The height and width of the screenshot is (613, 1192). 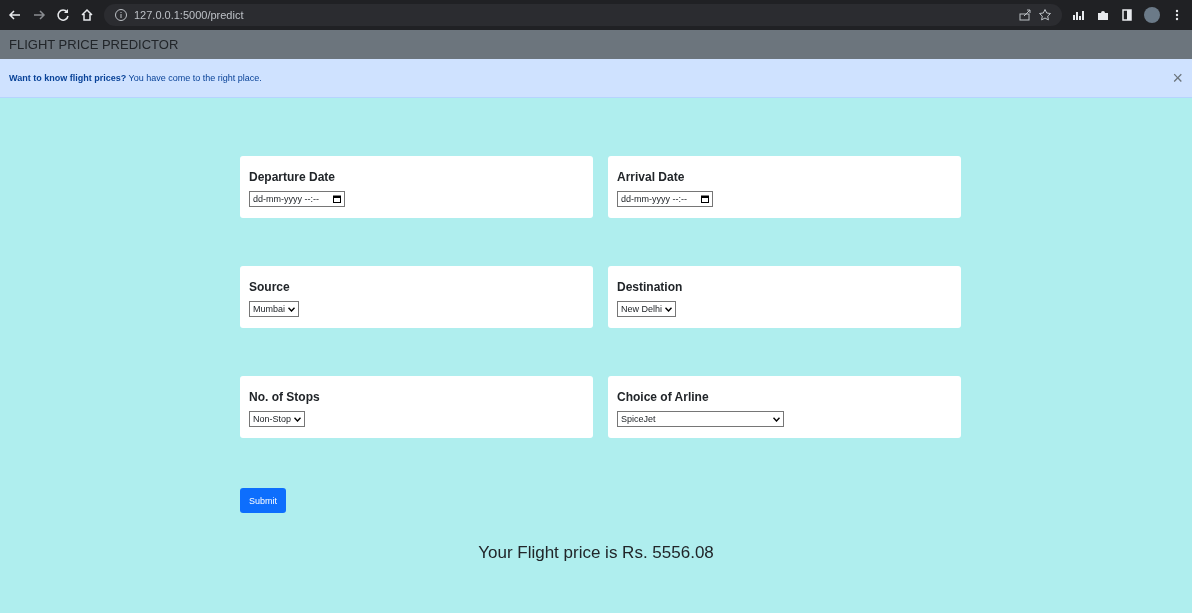 What do you see at coordinates (1127, 15) in the screenshot?
I see `sidebar-icon` at bounding box center [1127, 15].